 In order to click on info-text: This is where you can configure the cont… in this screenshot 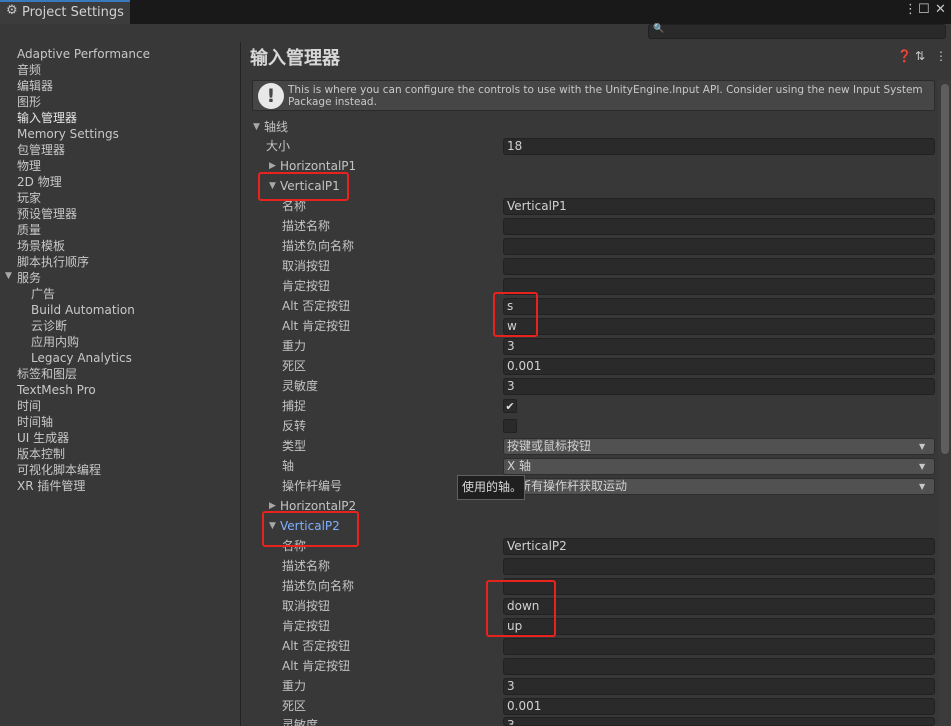, I will do `click(605, 96)`.